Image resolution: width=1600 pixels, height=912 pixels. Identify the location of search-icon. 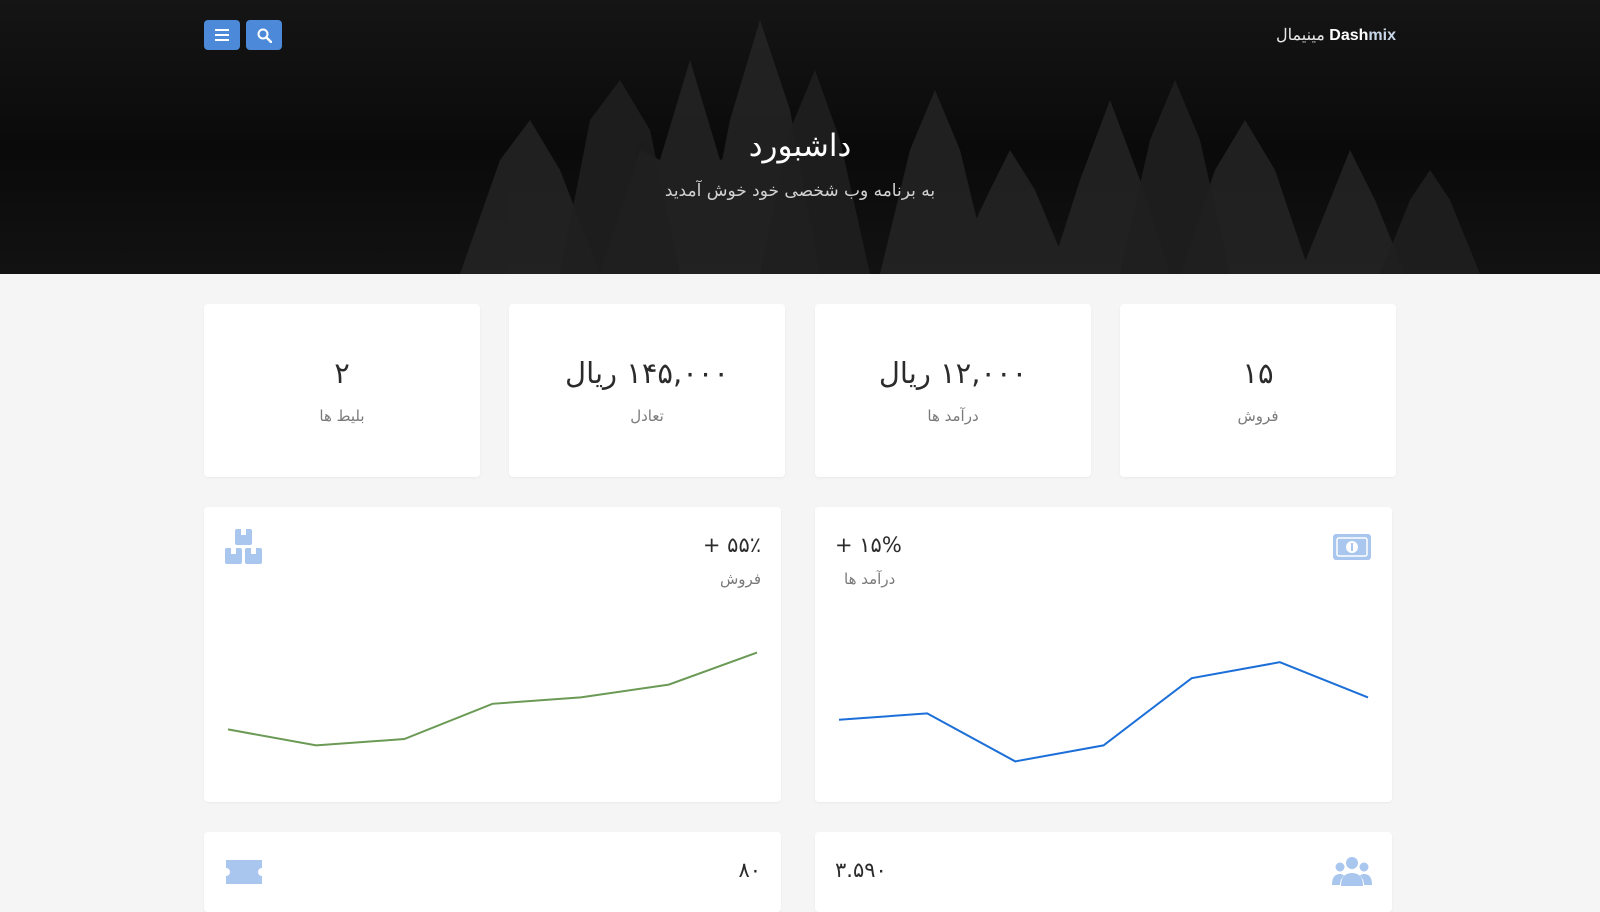
(264, 35).